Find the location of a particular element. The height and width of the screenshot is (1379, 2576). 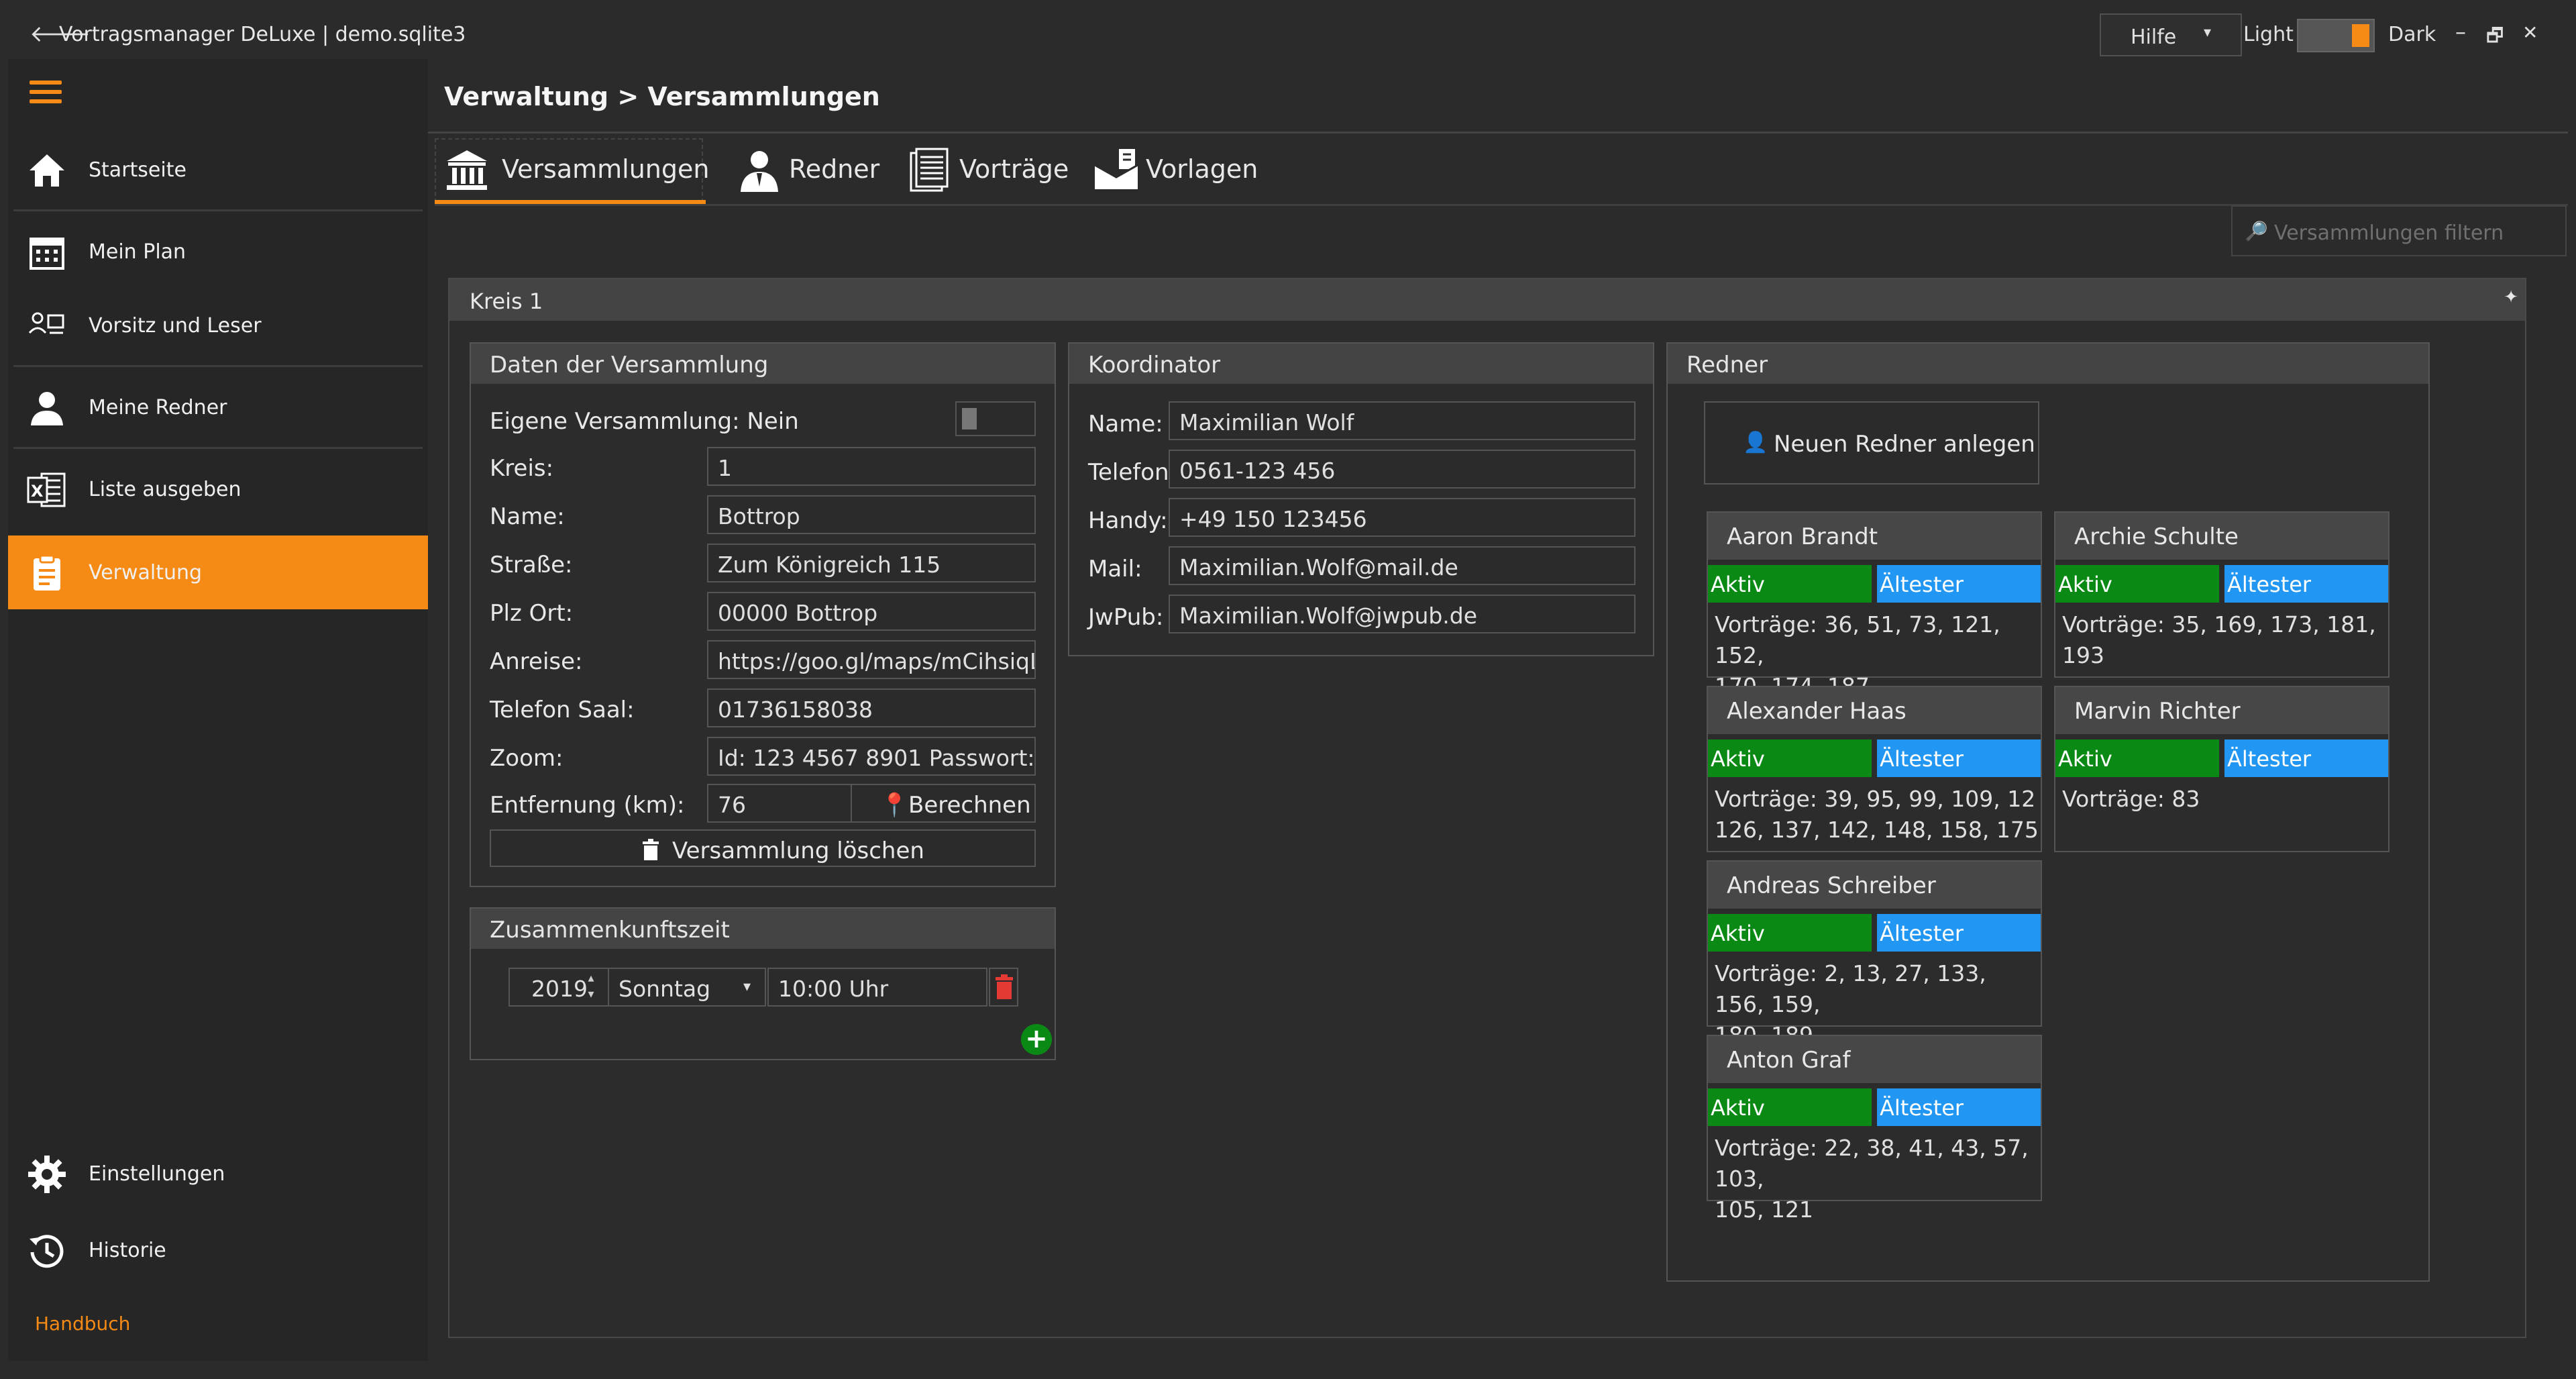

add-user-icon: 👤 is located at coordinates (1755, 442).